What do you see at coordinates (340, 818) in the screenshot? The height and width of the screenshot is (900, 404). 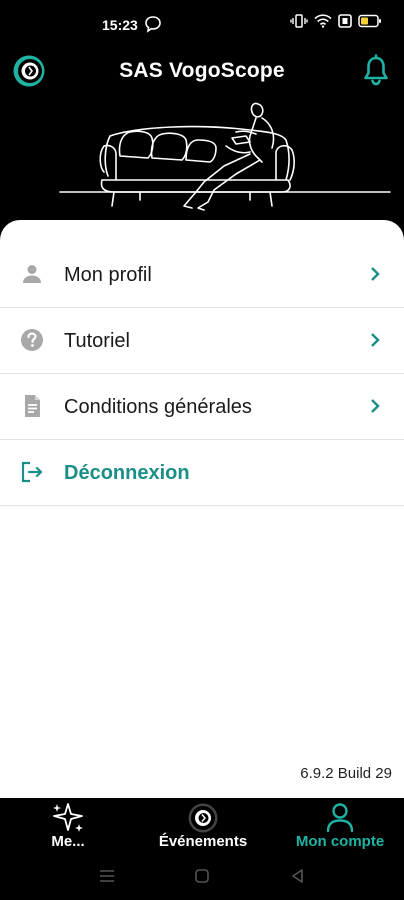 I see `account-icon` at bounding box center [340, 818].